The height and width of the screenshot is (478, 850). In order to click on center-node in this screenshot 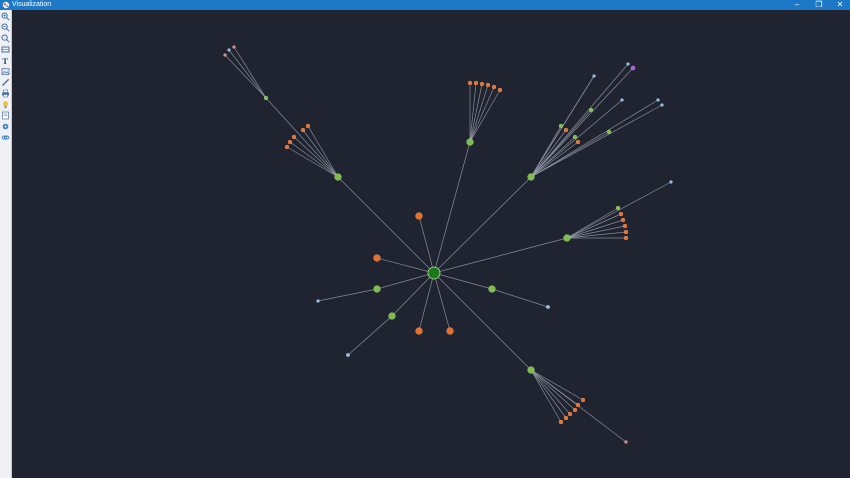, I will do `click(434, 273)`.